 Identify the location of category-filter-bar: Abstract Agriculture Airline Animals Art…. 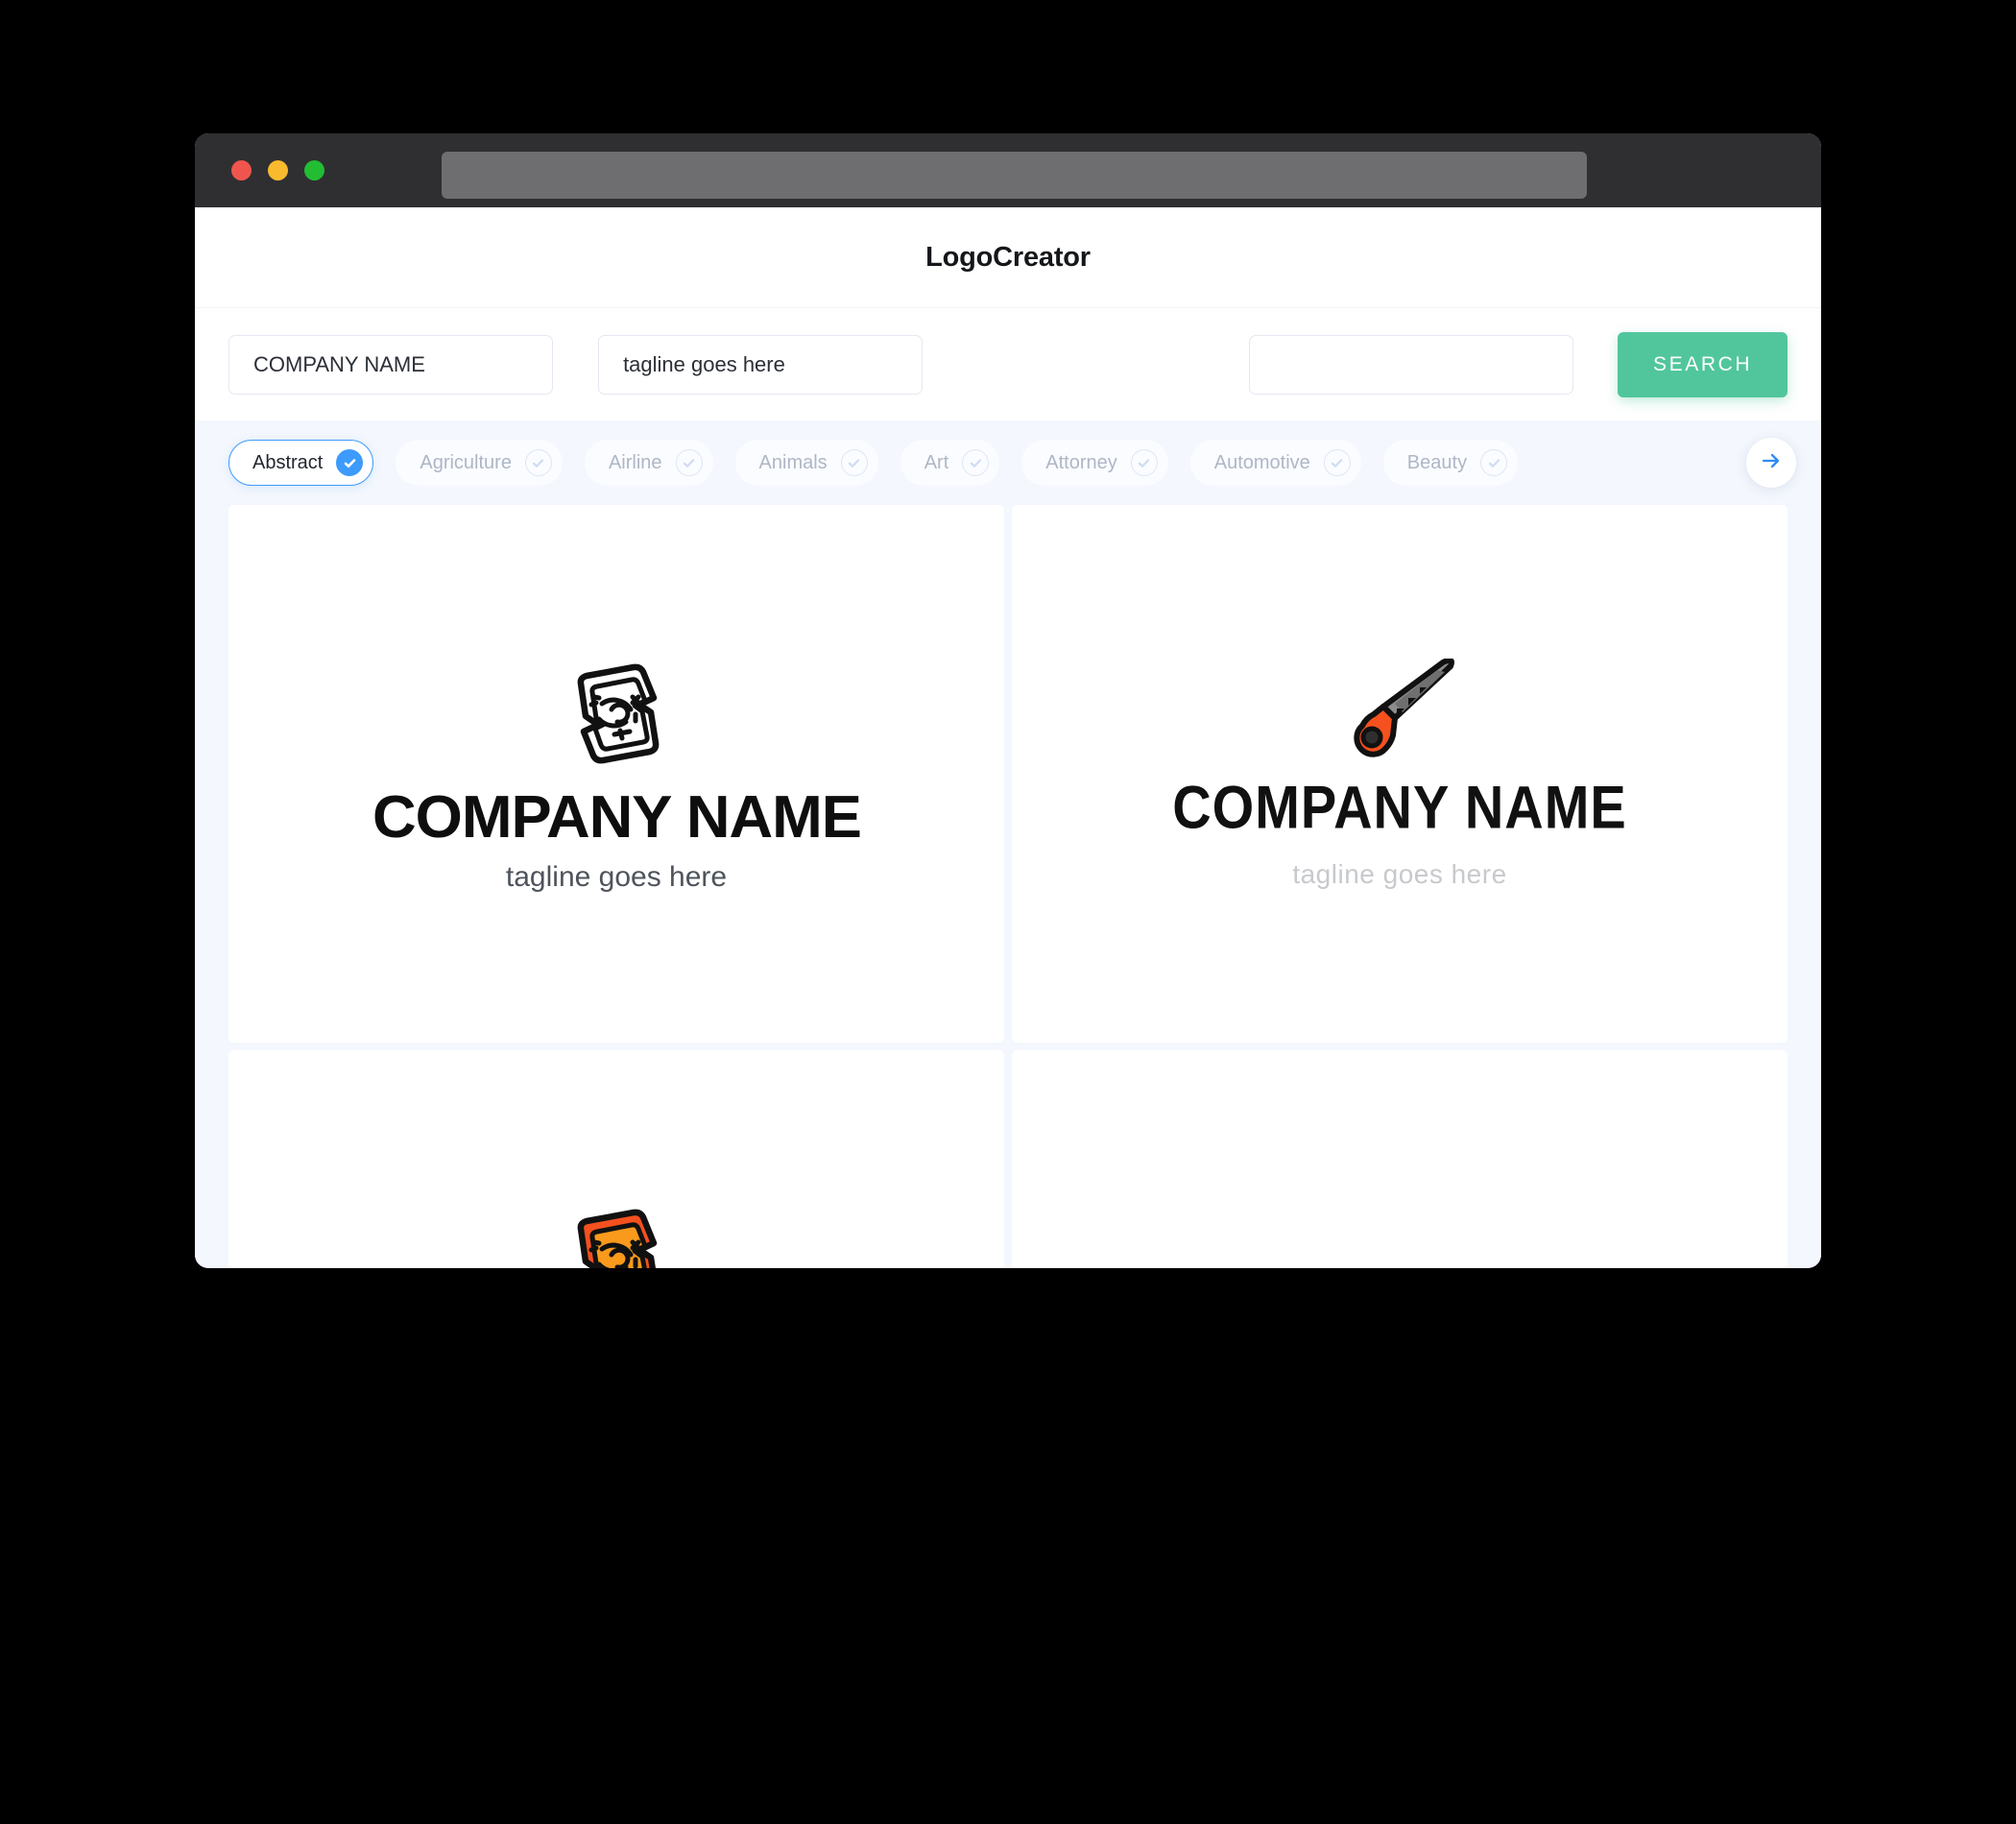
(1008, 462).